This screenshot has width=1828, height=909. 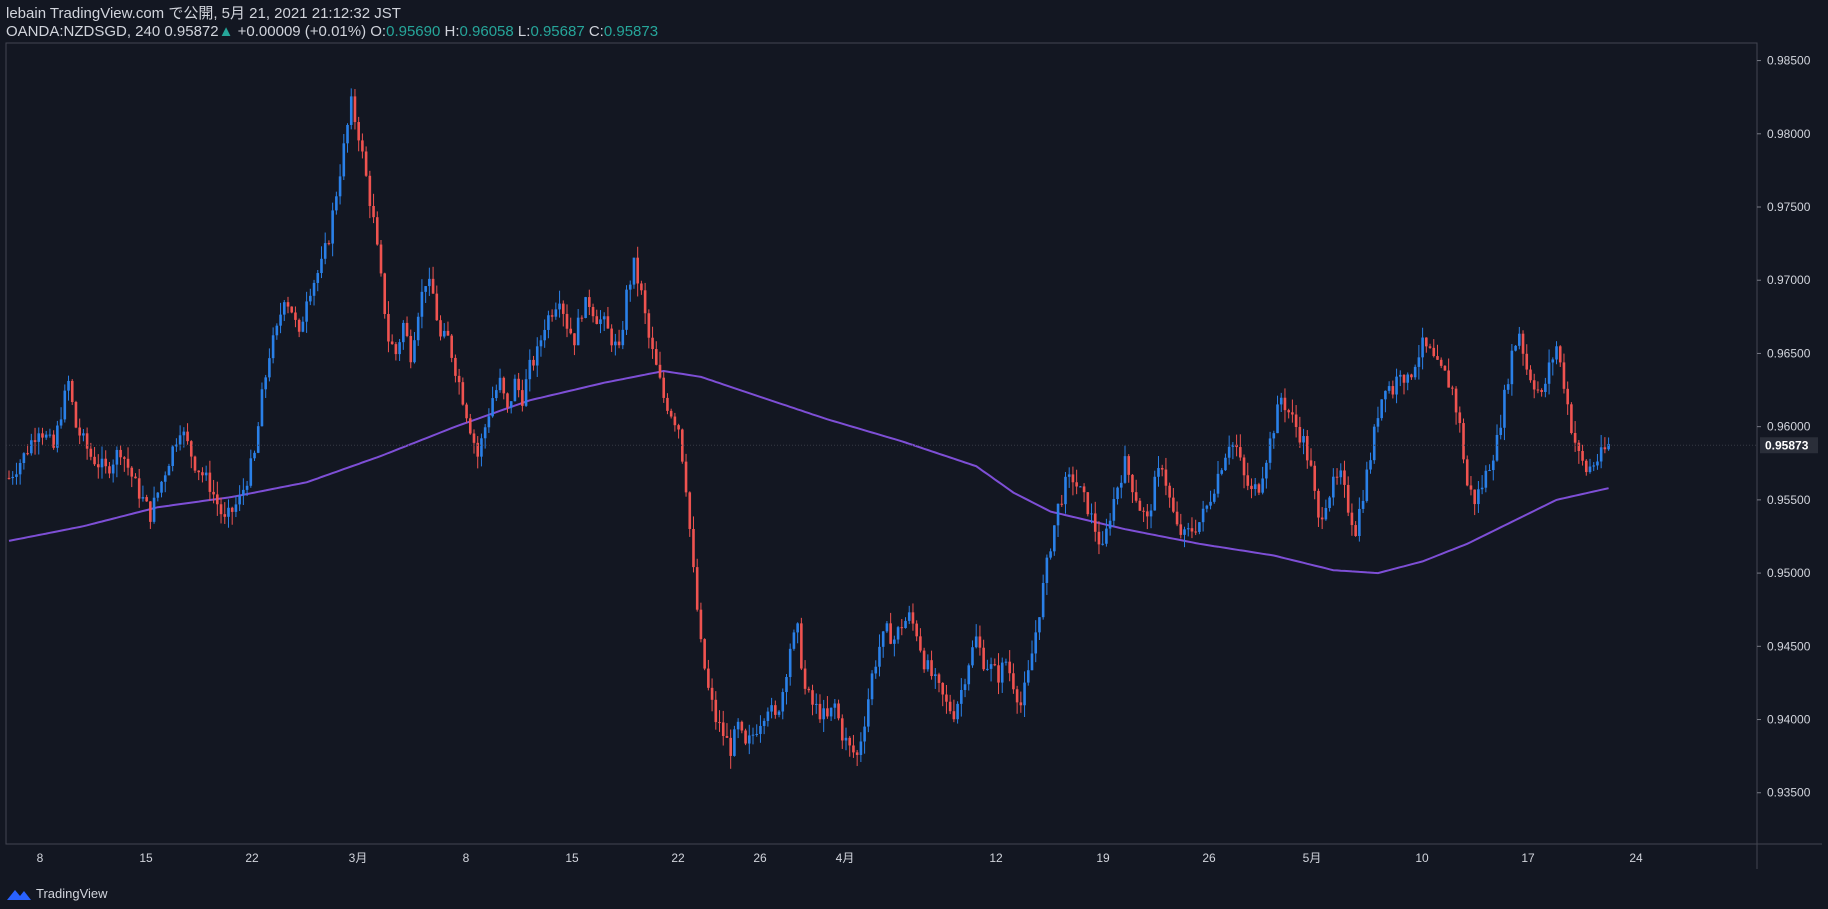 I want to click on time-tick-label: 22, so click(x=252, y=858).